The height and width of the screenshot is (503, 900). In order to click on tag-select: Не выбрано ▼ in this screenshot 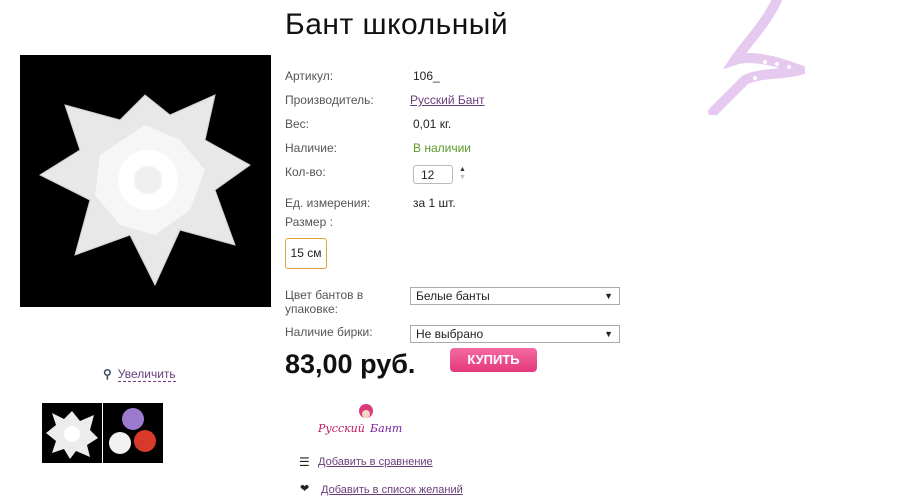, I will do `click(515, 334)`.